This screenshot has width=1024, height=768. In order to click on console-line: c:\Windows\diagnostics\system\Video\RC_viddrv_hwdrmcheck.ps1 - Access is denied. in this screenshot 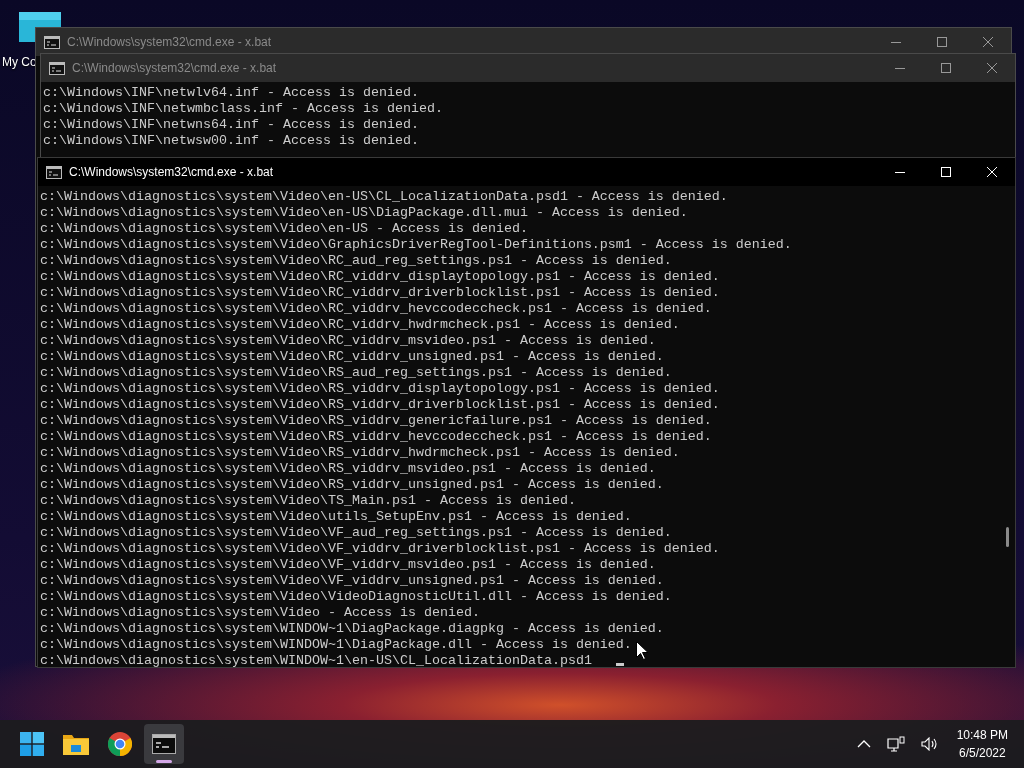, I will do `click(360, 325)`.